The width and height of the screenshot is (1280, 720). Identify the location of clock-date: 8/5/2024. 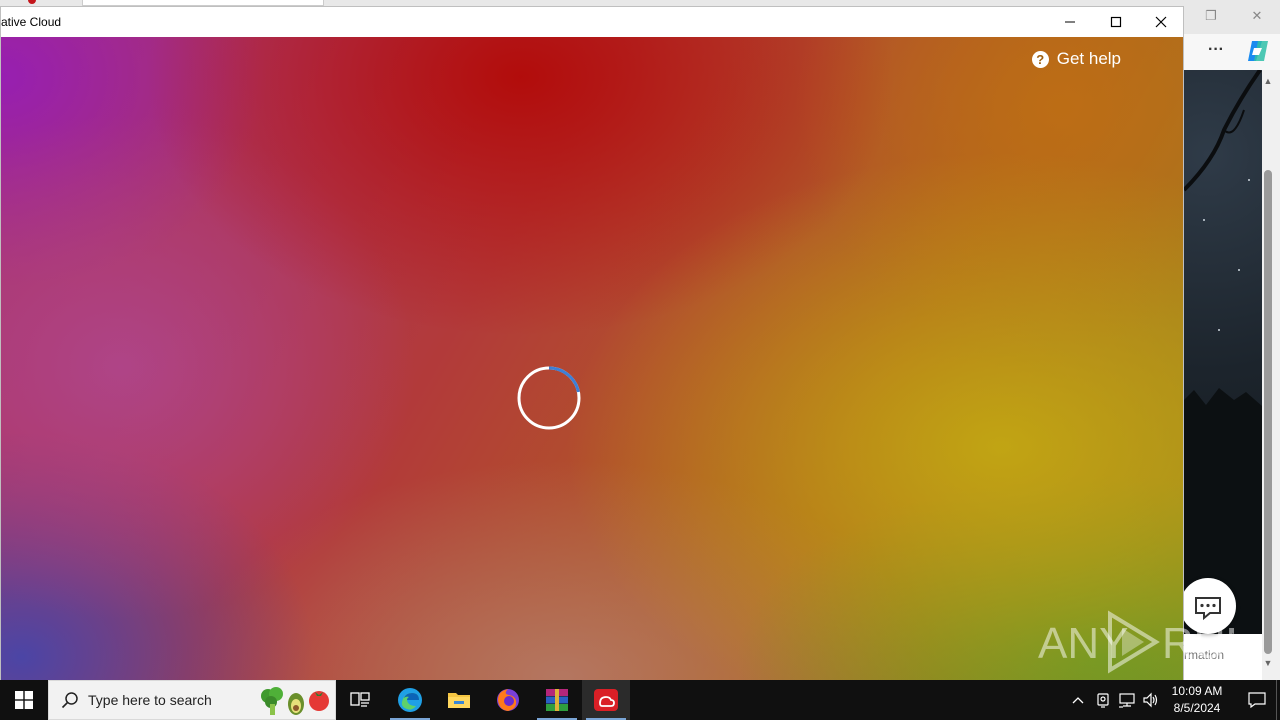
(1197, 708).